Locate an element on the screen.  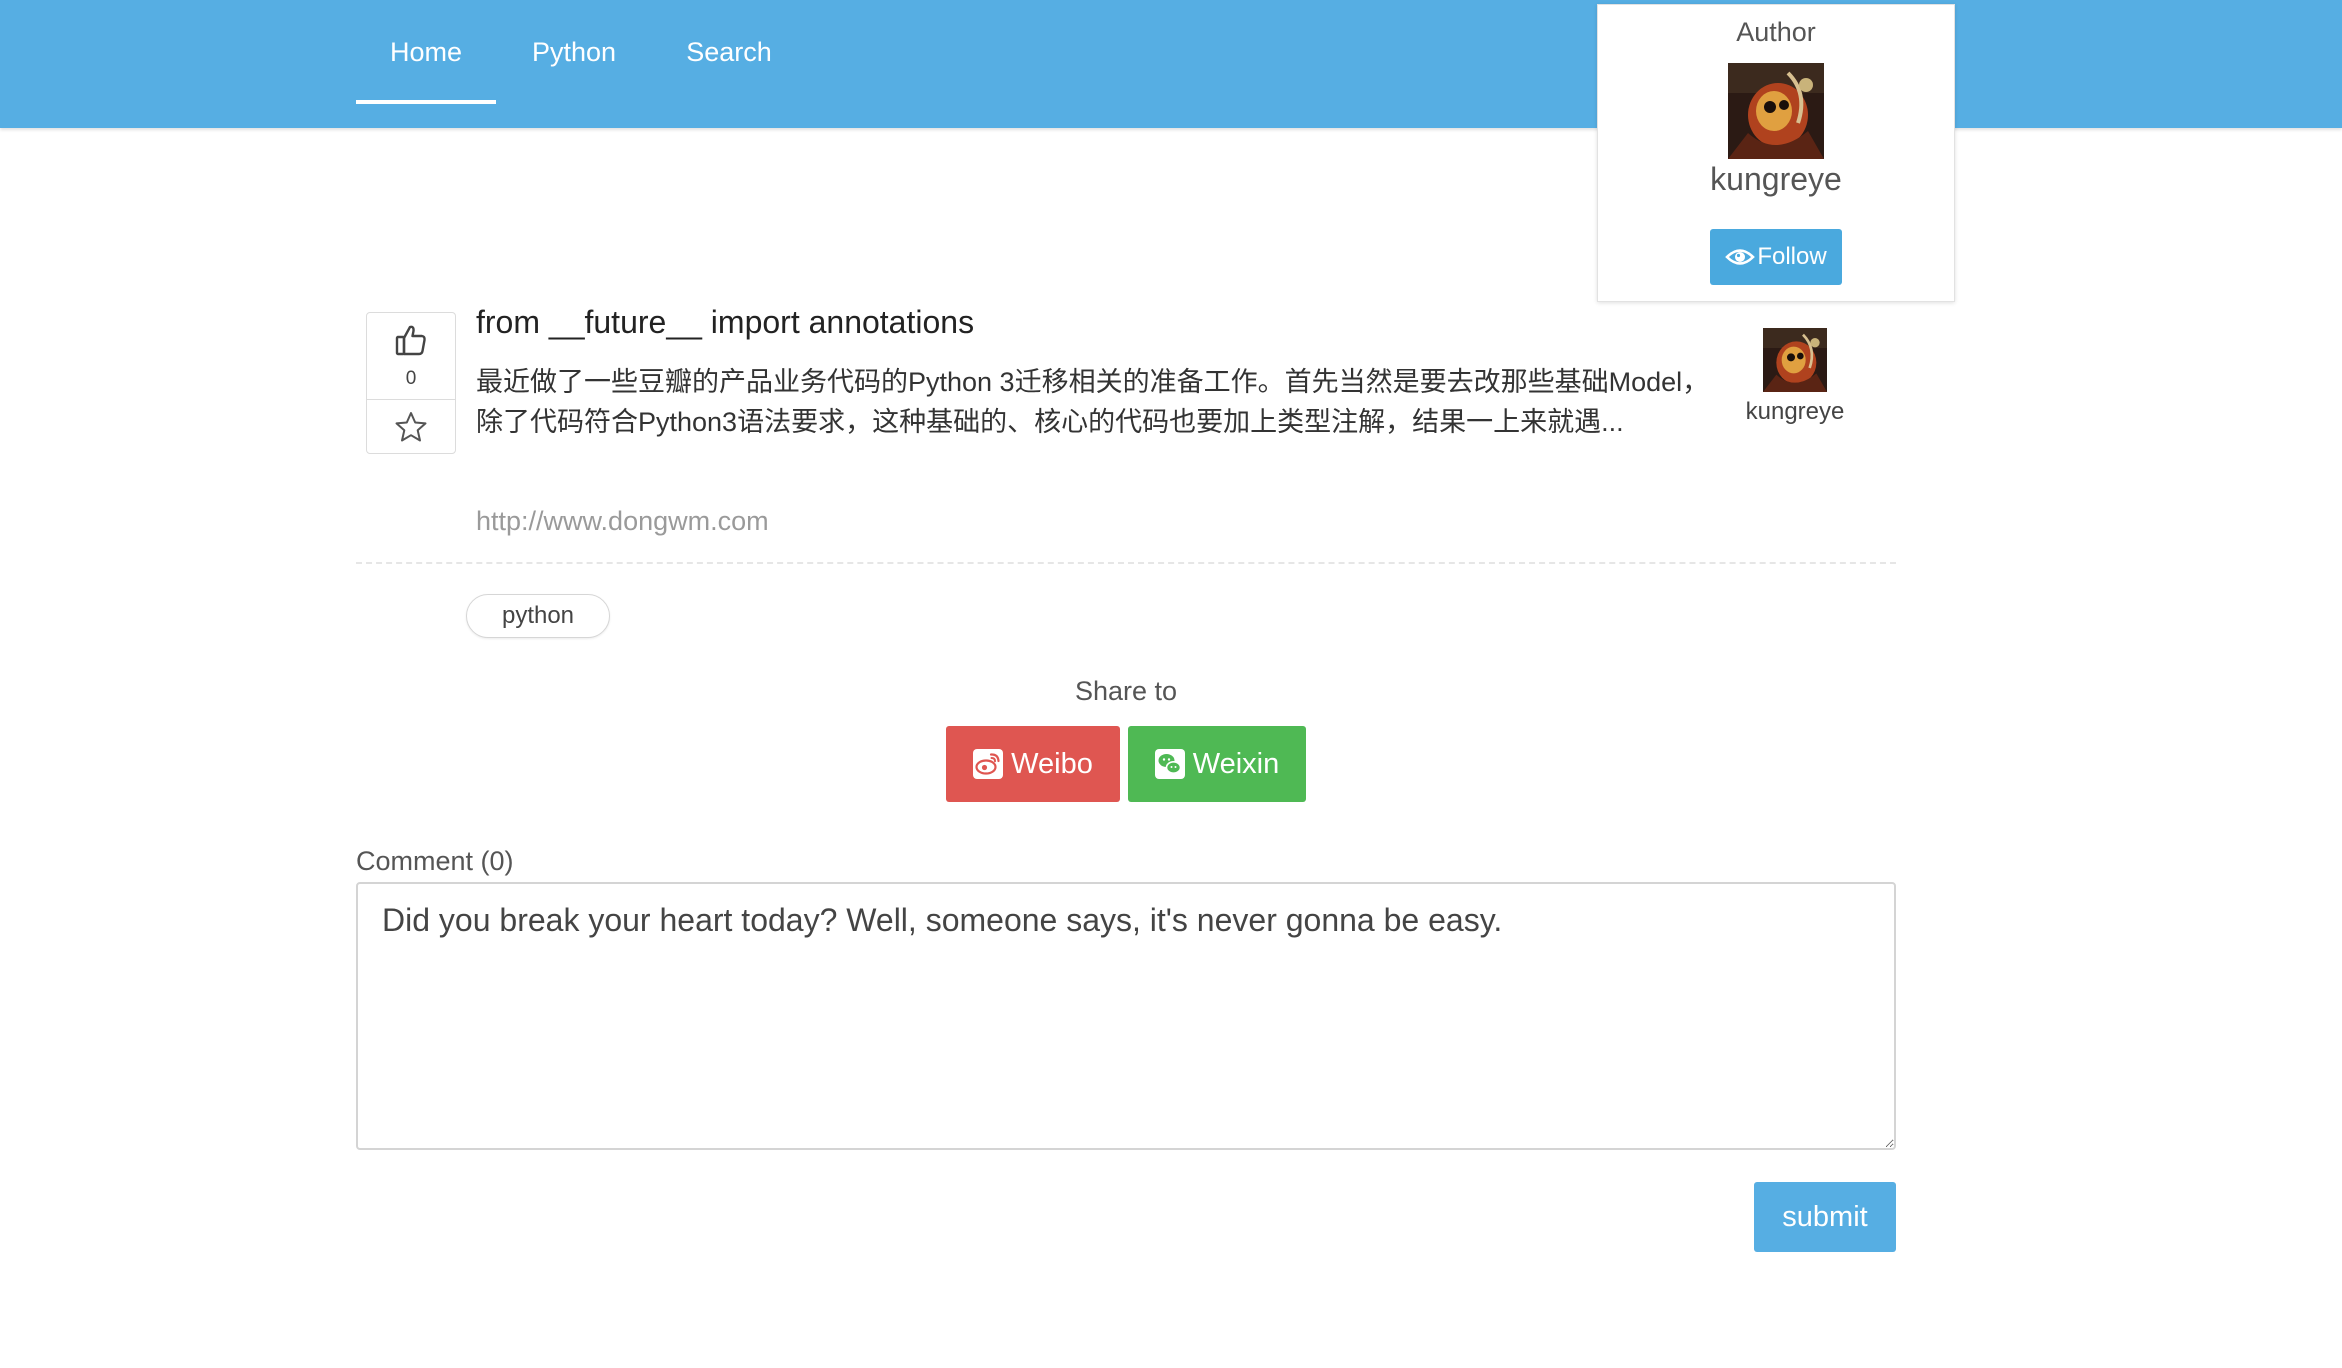
tag-label: python is located at coordinates (538, 615).